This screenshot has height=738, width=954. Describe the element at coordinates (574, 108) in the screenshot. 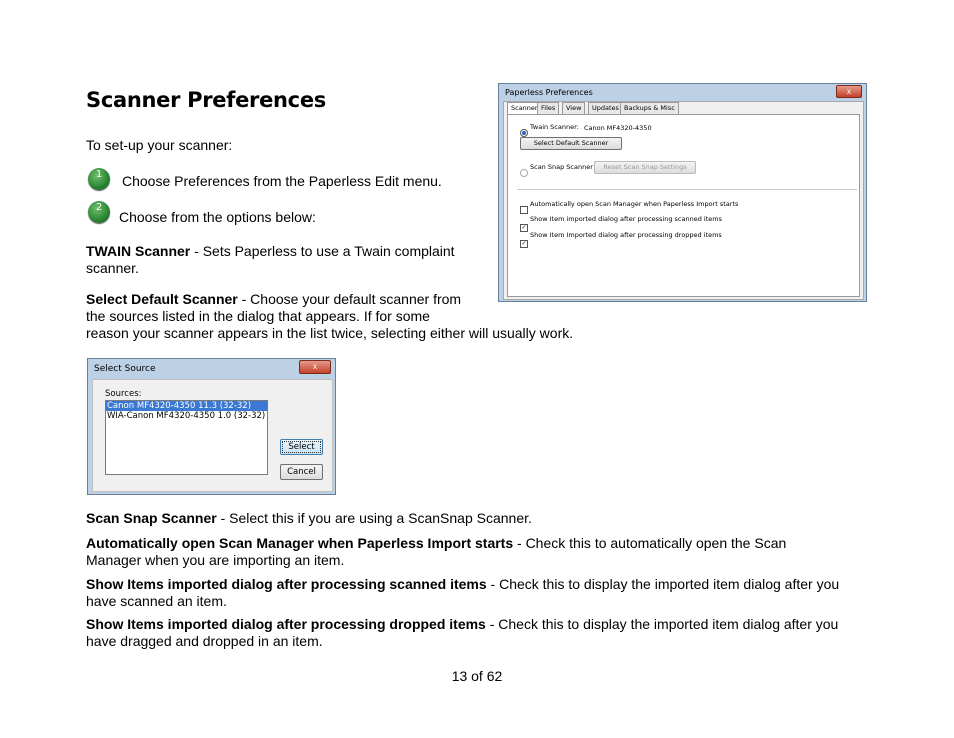

I see `tab-view: View` at that location.